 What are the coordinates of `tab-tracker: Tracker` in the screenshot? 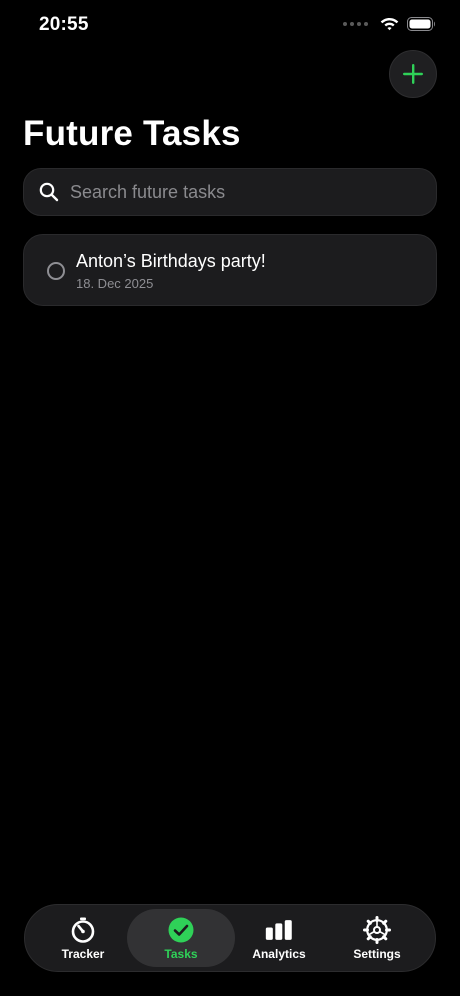 It's located at (83, 938).